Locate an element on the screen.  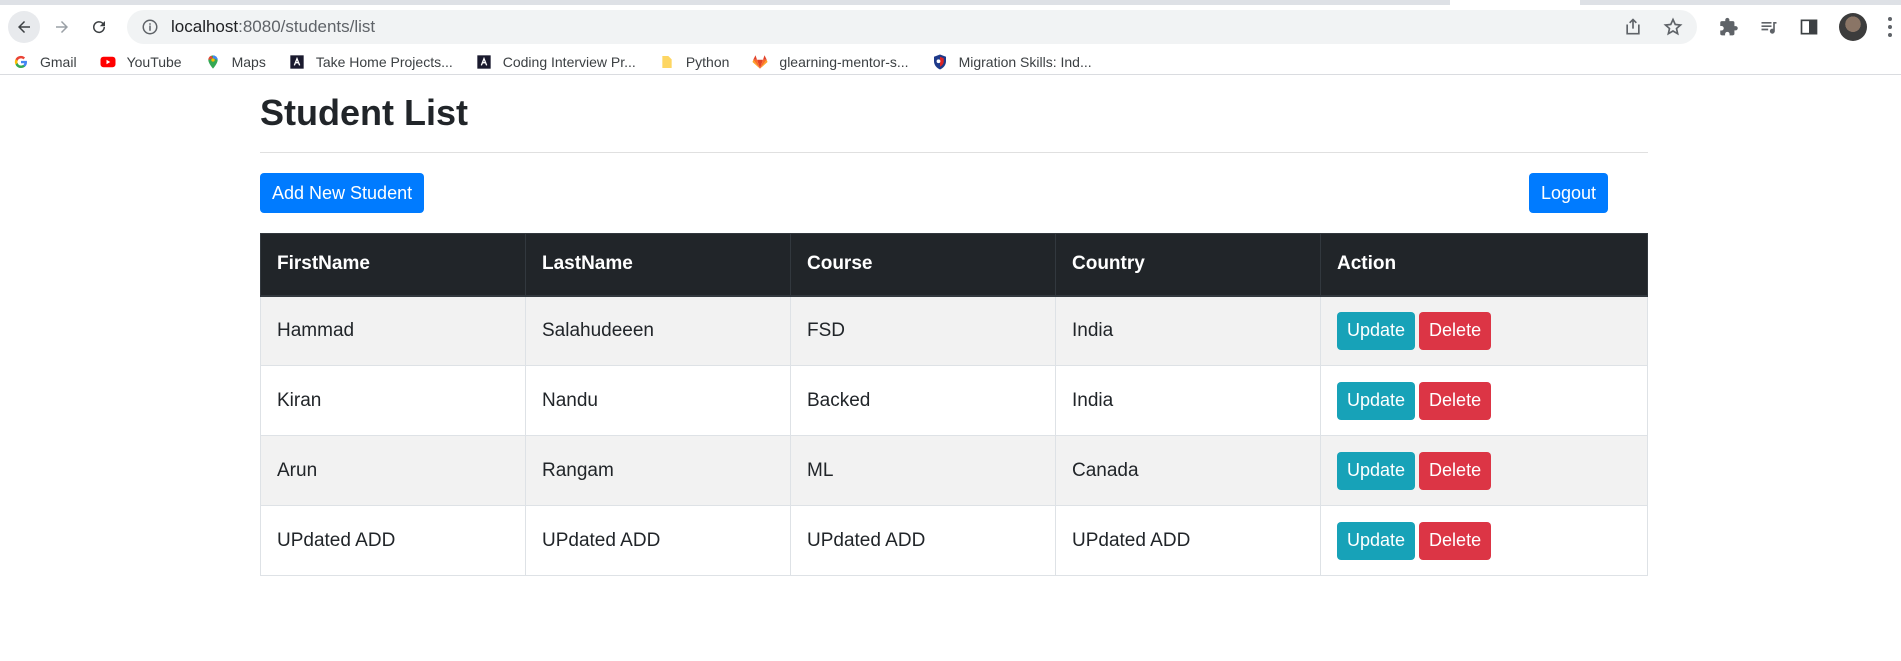
action-bar: Add New Student Logout is located at coordinates (954, 193).